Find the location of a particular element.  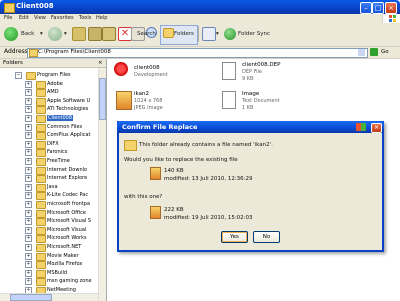

tree-vertical-scroll-thumb is located at coordinates (102, 99).